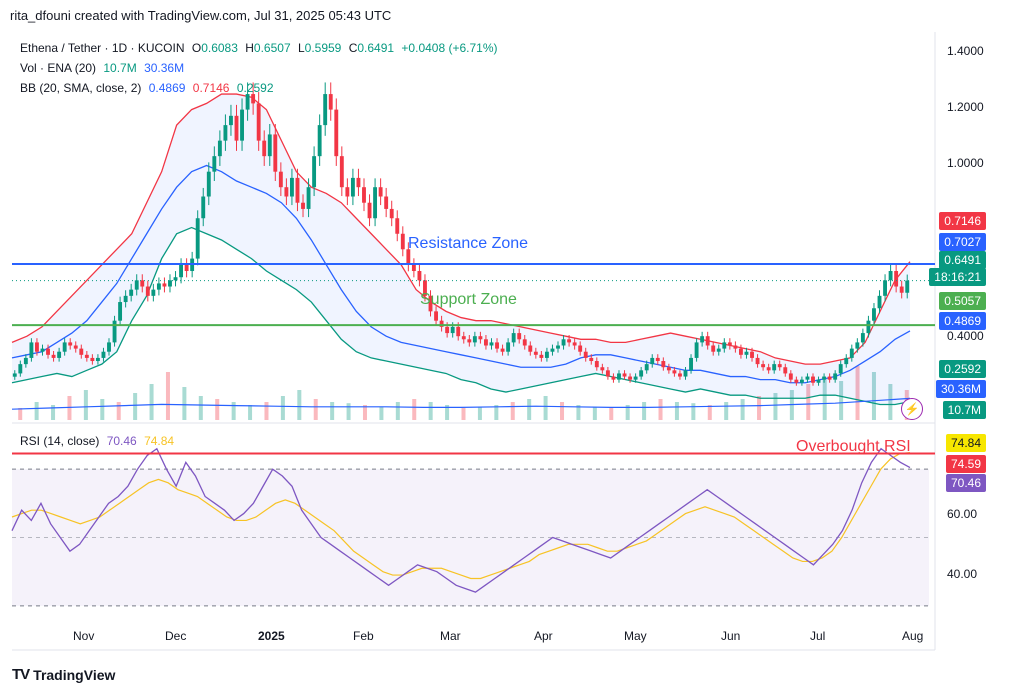 This screenshot has height=693, width=1024. I want to click on rsi-ma-value: 74.84, so click(159, 441).